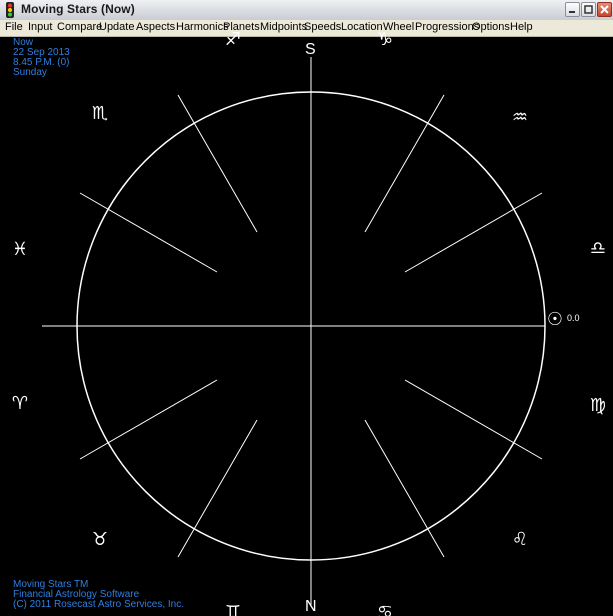 The height and width of the screenshot is (616, 613). Describe the element at coordinates (520, 117) in the screenshot. I see `aquarius-icon: ♒` at that location.